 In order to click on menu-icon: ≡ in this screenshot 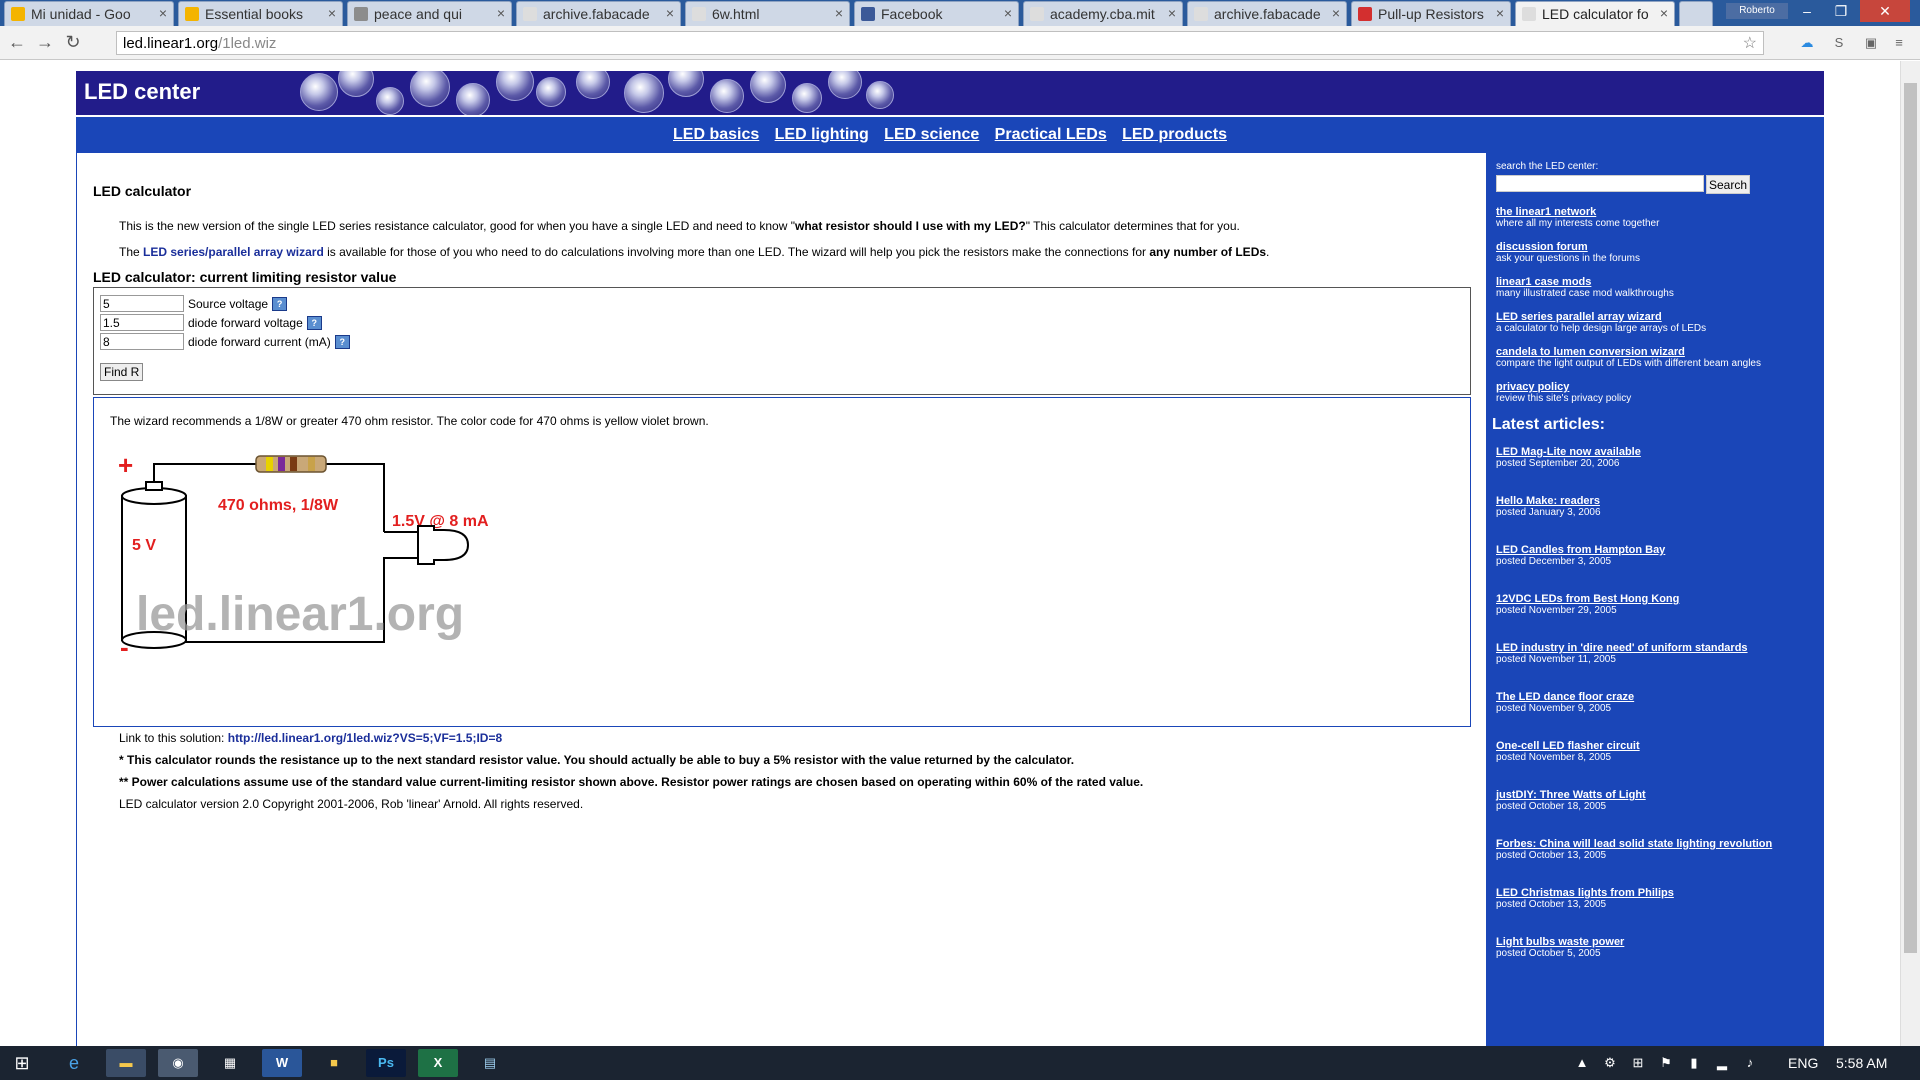, I will do `click(1899, 43)`.